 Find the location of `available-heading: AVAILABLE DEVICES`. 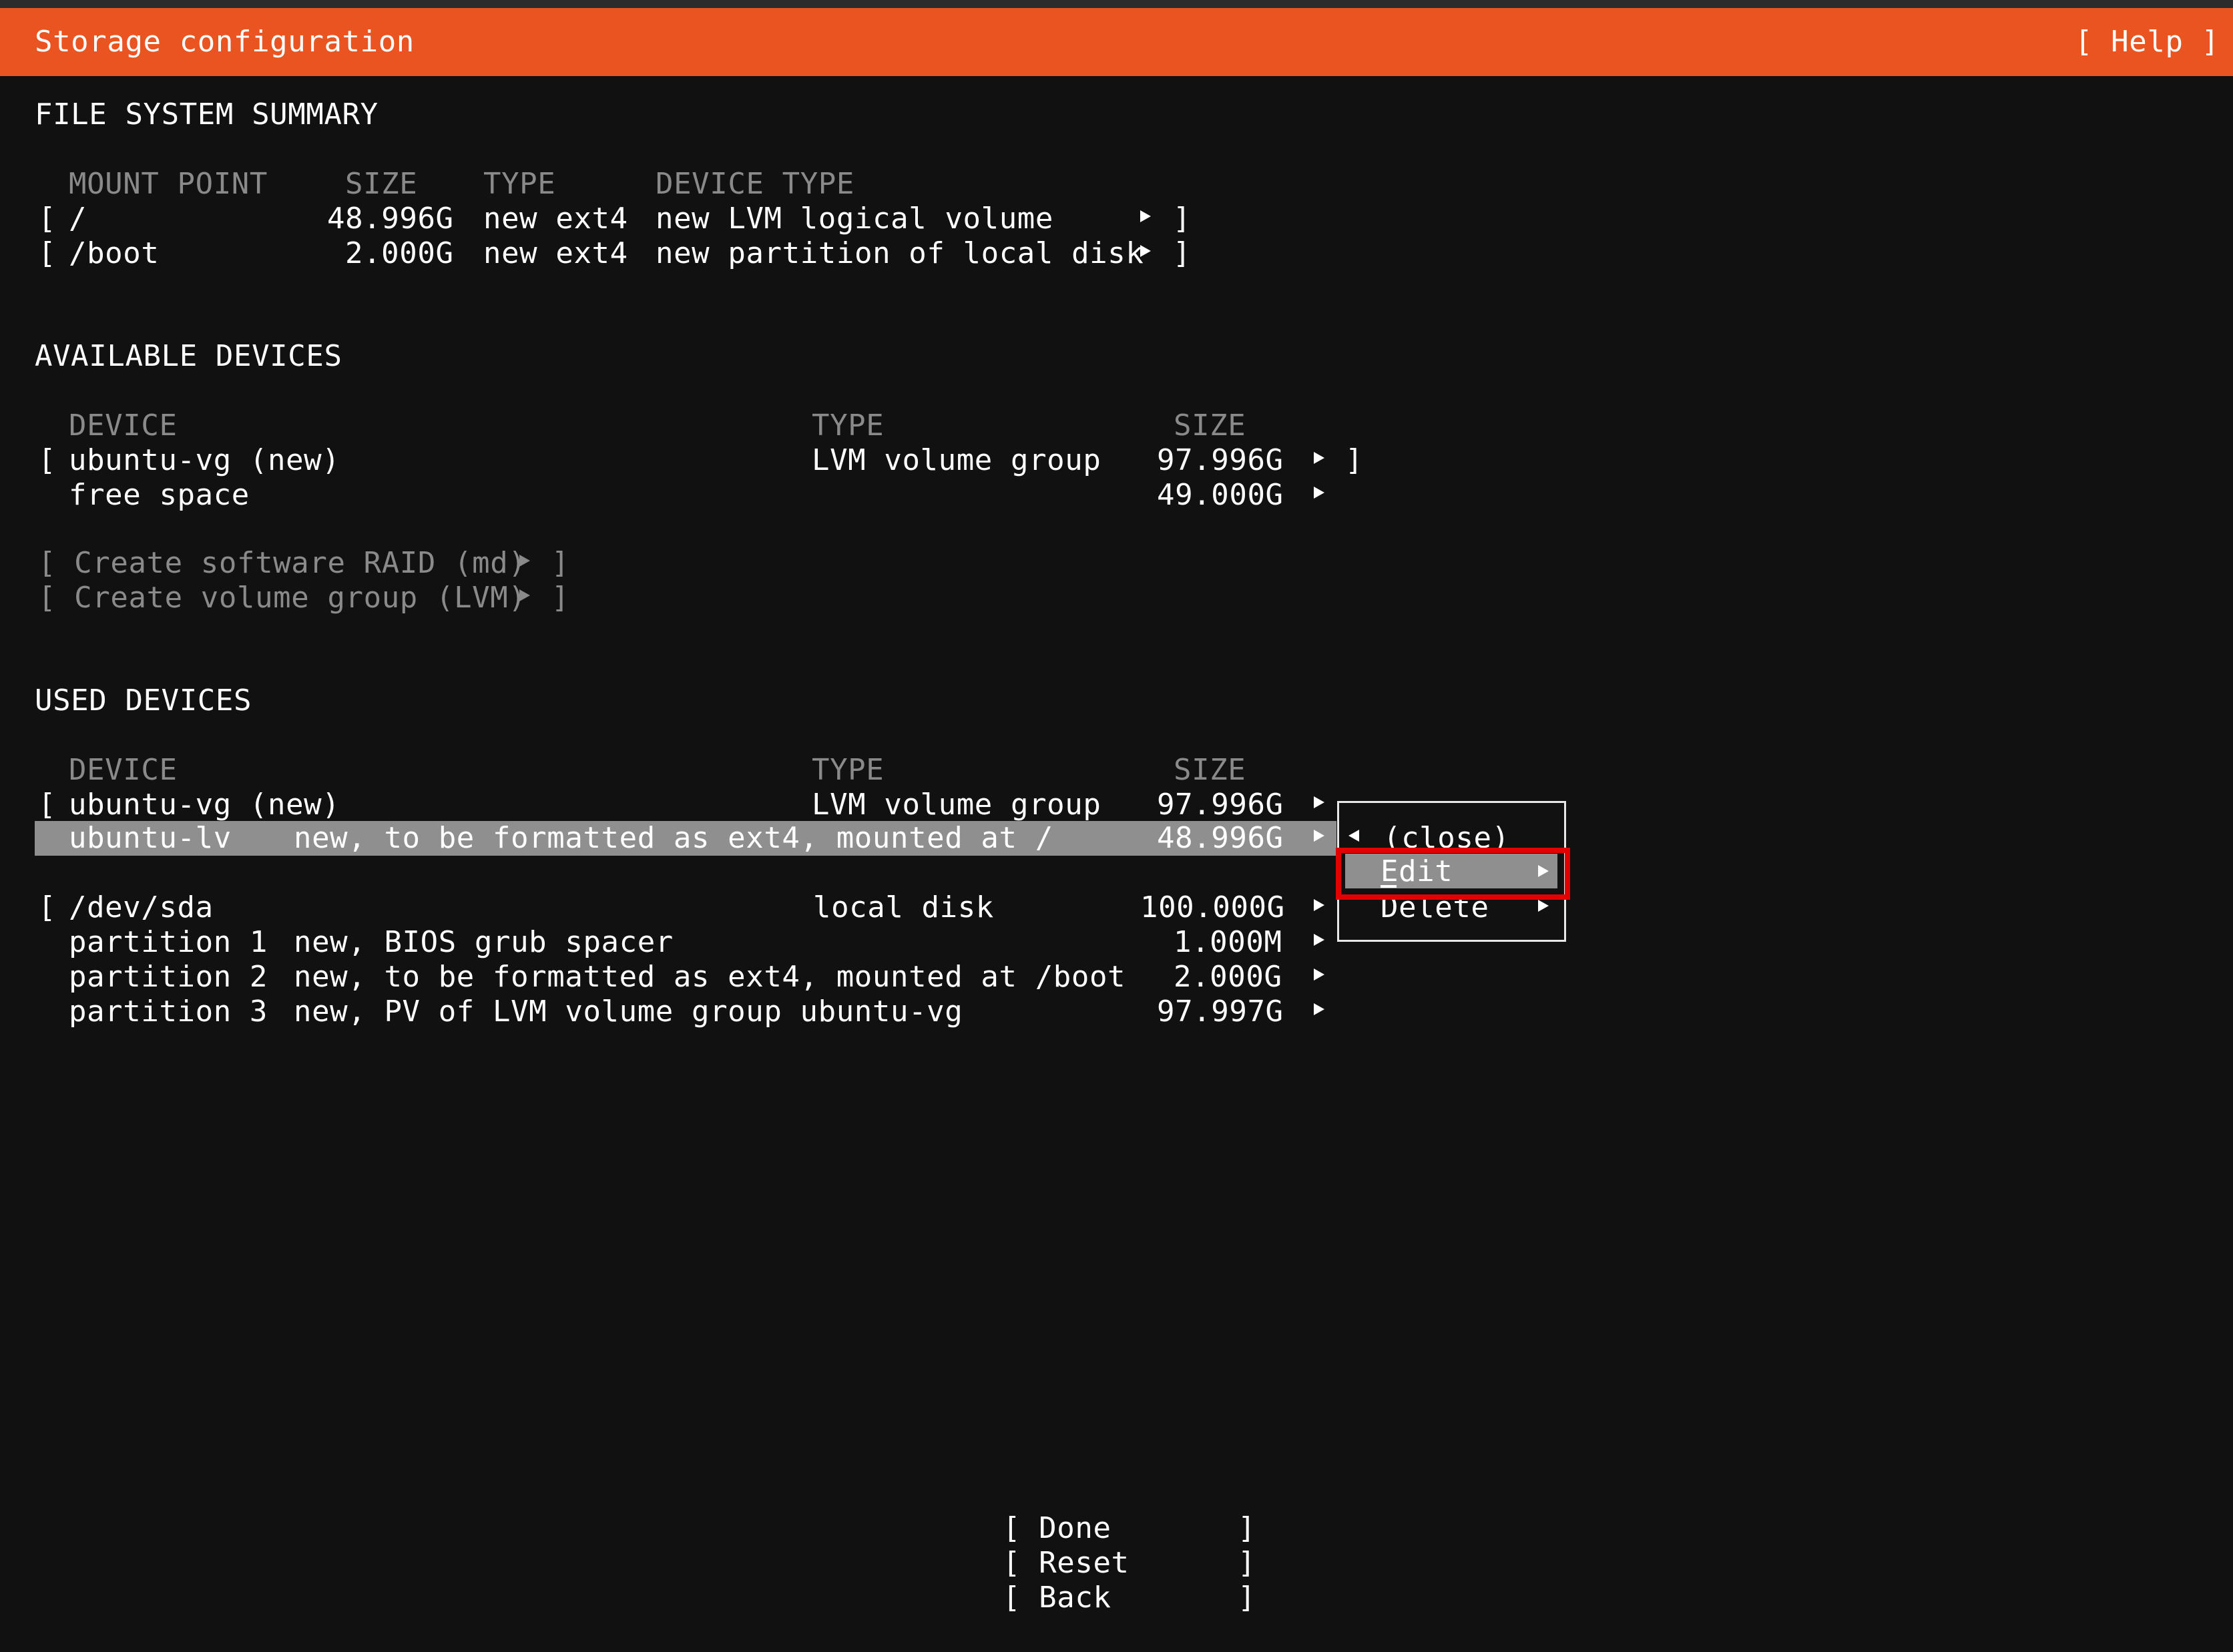

available-heading: AVAILABLE DEVICES is located at coordinates (188, 356).